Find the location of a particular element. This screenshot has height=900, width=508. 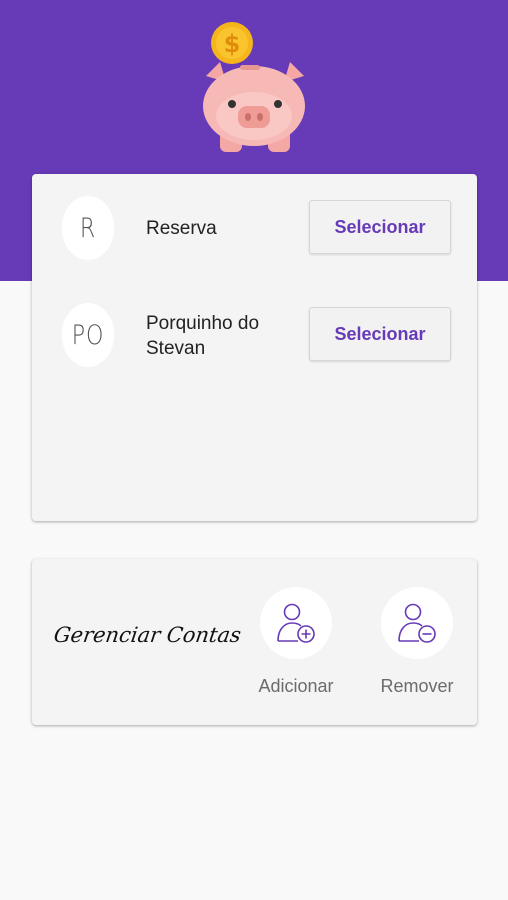

remove-account-circle is located at coordinates (417, 623).